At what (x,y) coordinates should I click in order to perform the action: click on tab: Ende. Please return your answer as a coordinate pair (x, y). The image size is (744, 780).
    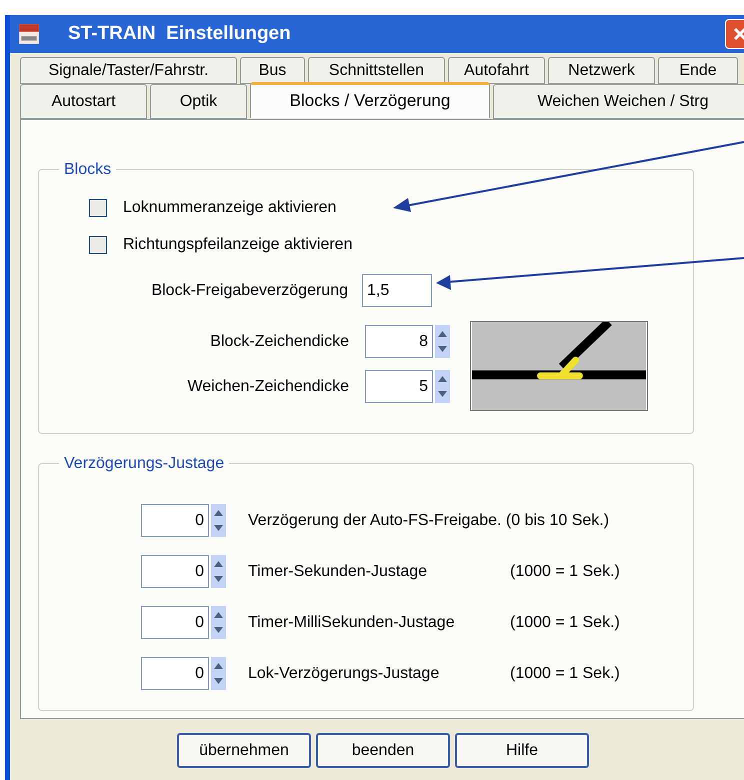
    Looking at the image, I should click on (698, 70).